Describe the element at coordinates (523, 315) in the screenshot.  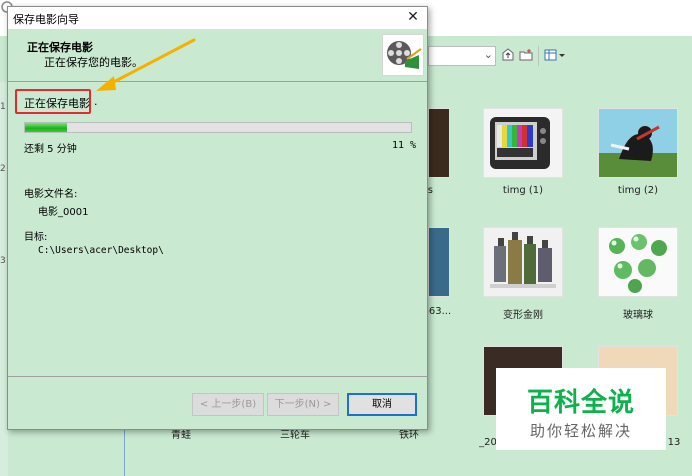
I see `thumbnail-label: 变形金刚` at that location.